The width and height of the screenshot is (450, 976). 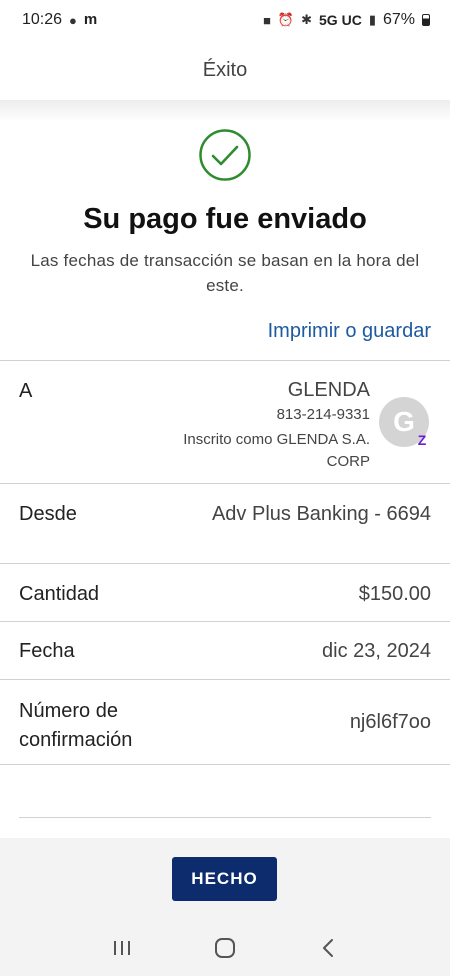 I want to click on home-icon, so click(x=225, y=948).